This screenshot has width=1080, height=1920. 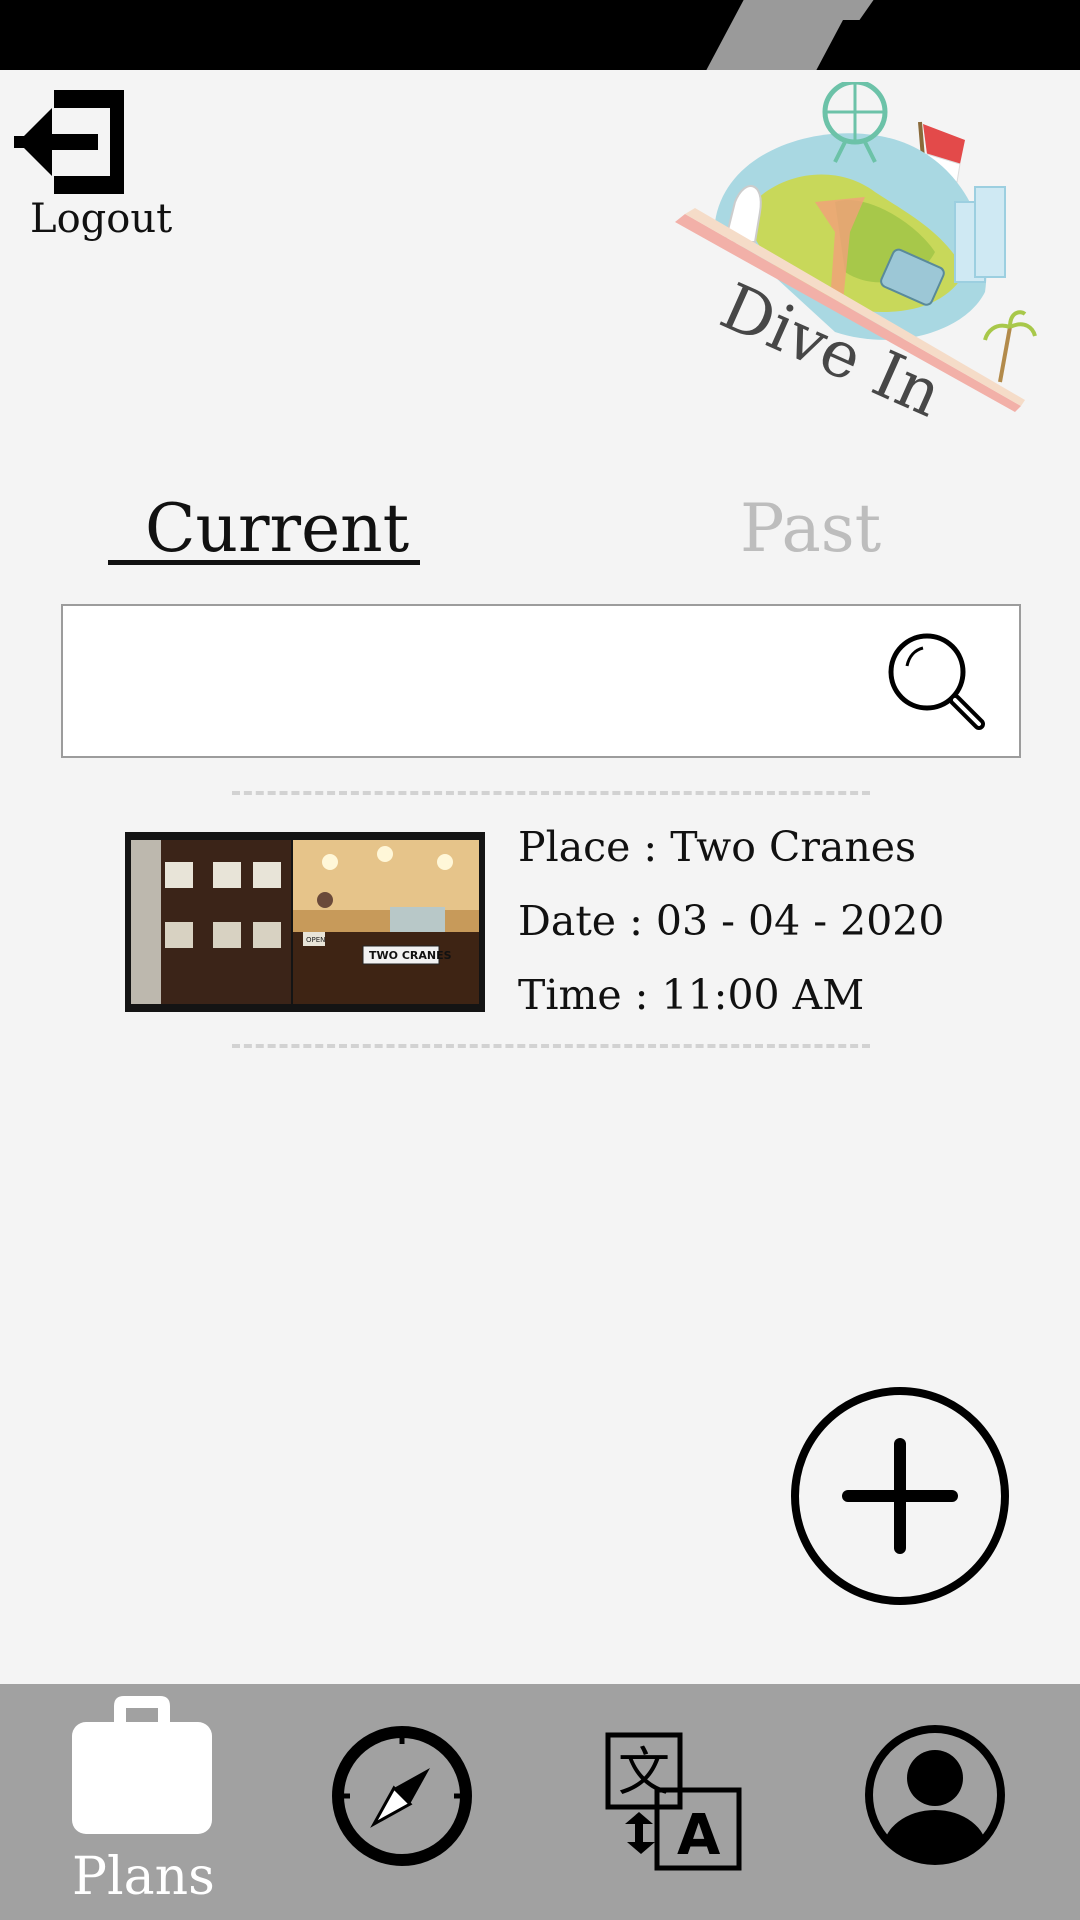 I want to click on logout-label: Logout, so click(x=101, y=219).